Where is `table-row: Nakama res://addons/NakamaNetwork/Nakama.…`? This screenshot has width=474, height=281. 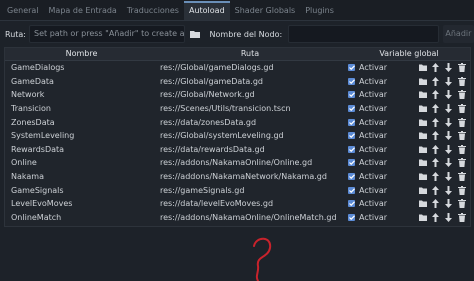 table-row: Nakama res://addons/NakamaNetwork/Nakama.… is located at coordinates (237, 177).